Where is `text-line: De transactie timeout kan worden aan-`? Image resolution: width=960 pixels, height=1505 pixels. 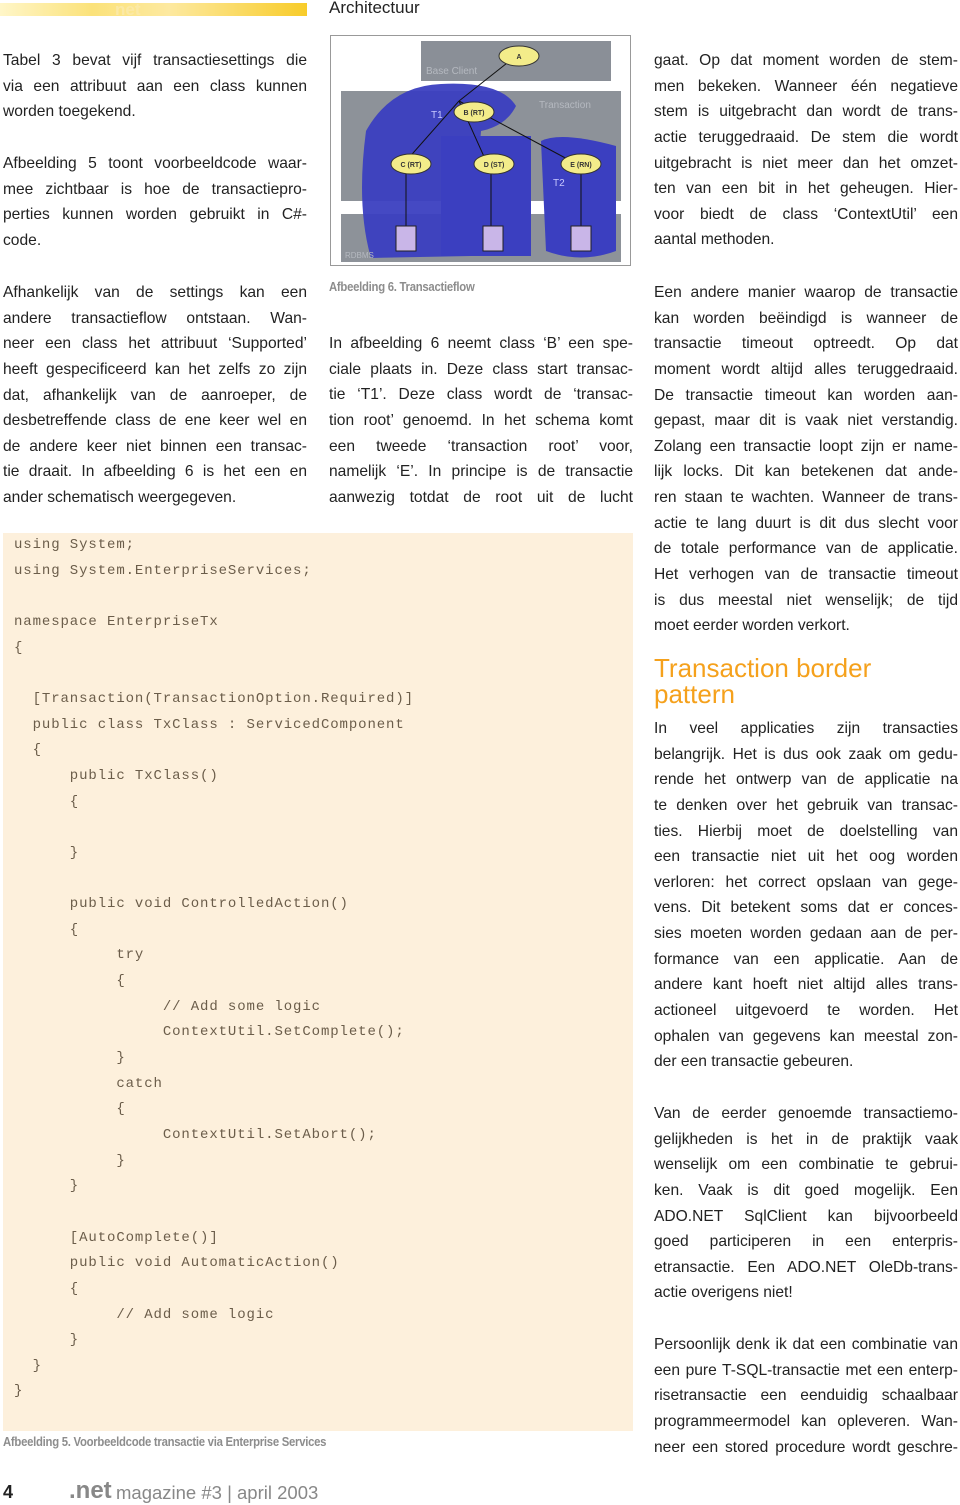
text-line: De transactie timeout kan worden aan- is located at coordinates (806, 395).